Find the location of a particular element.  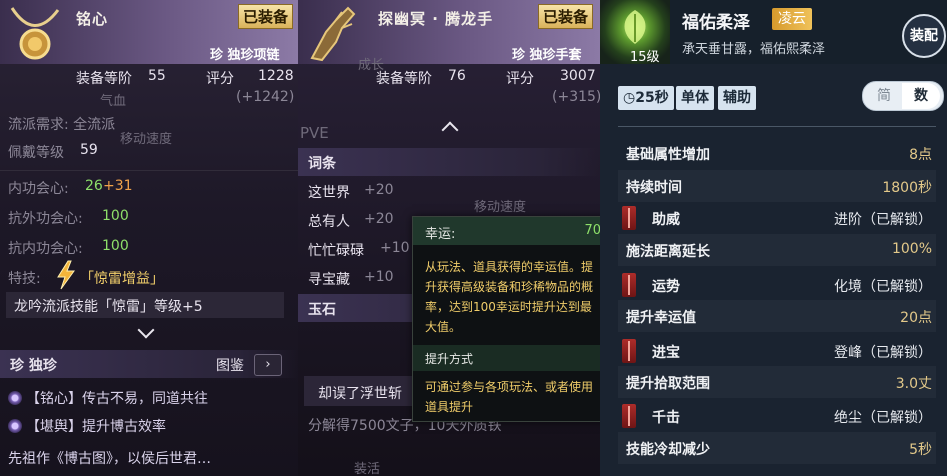

jade-title: 玉石 is located at coordinates (322, 310).